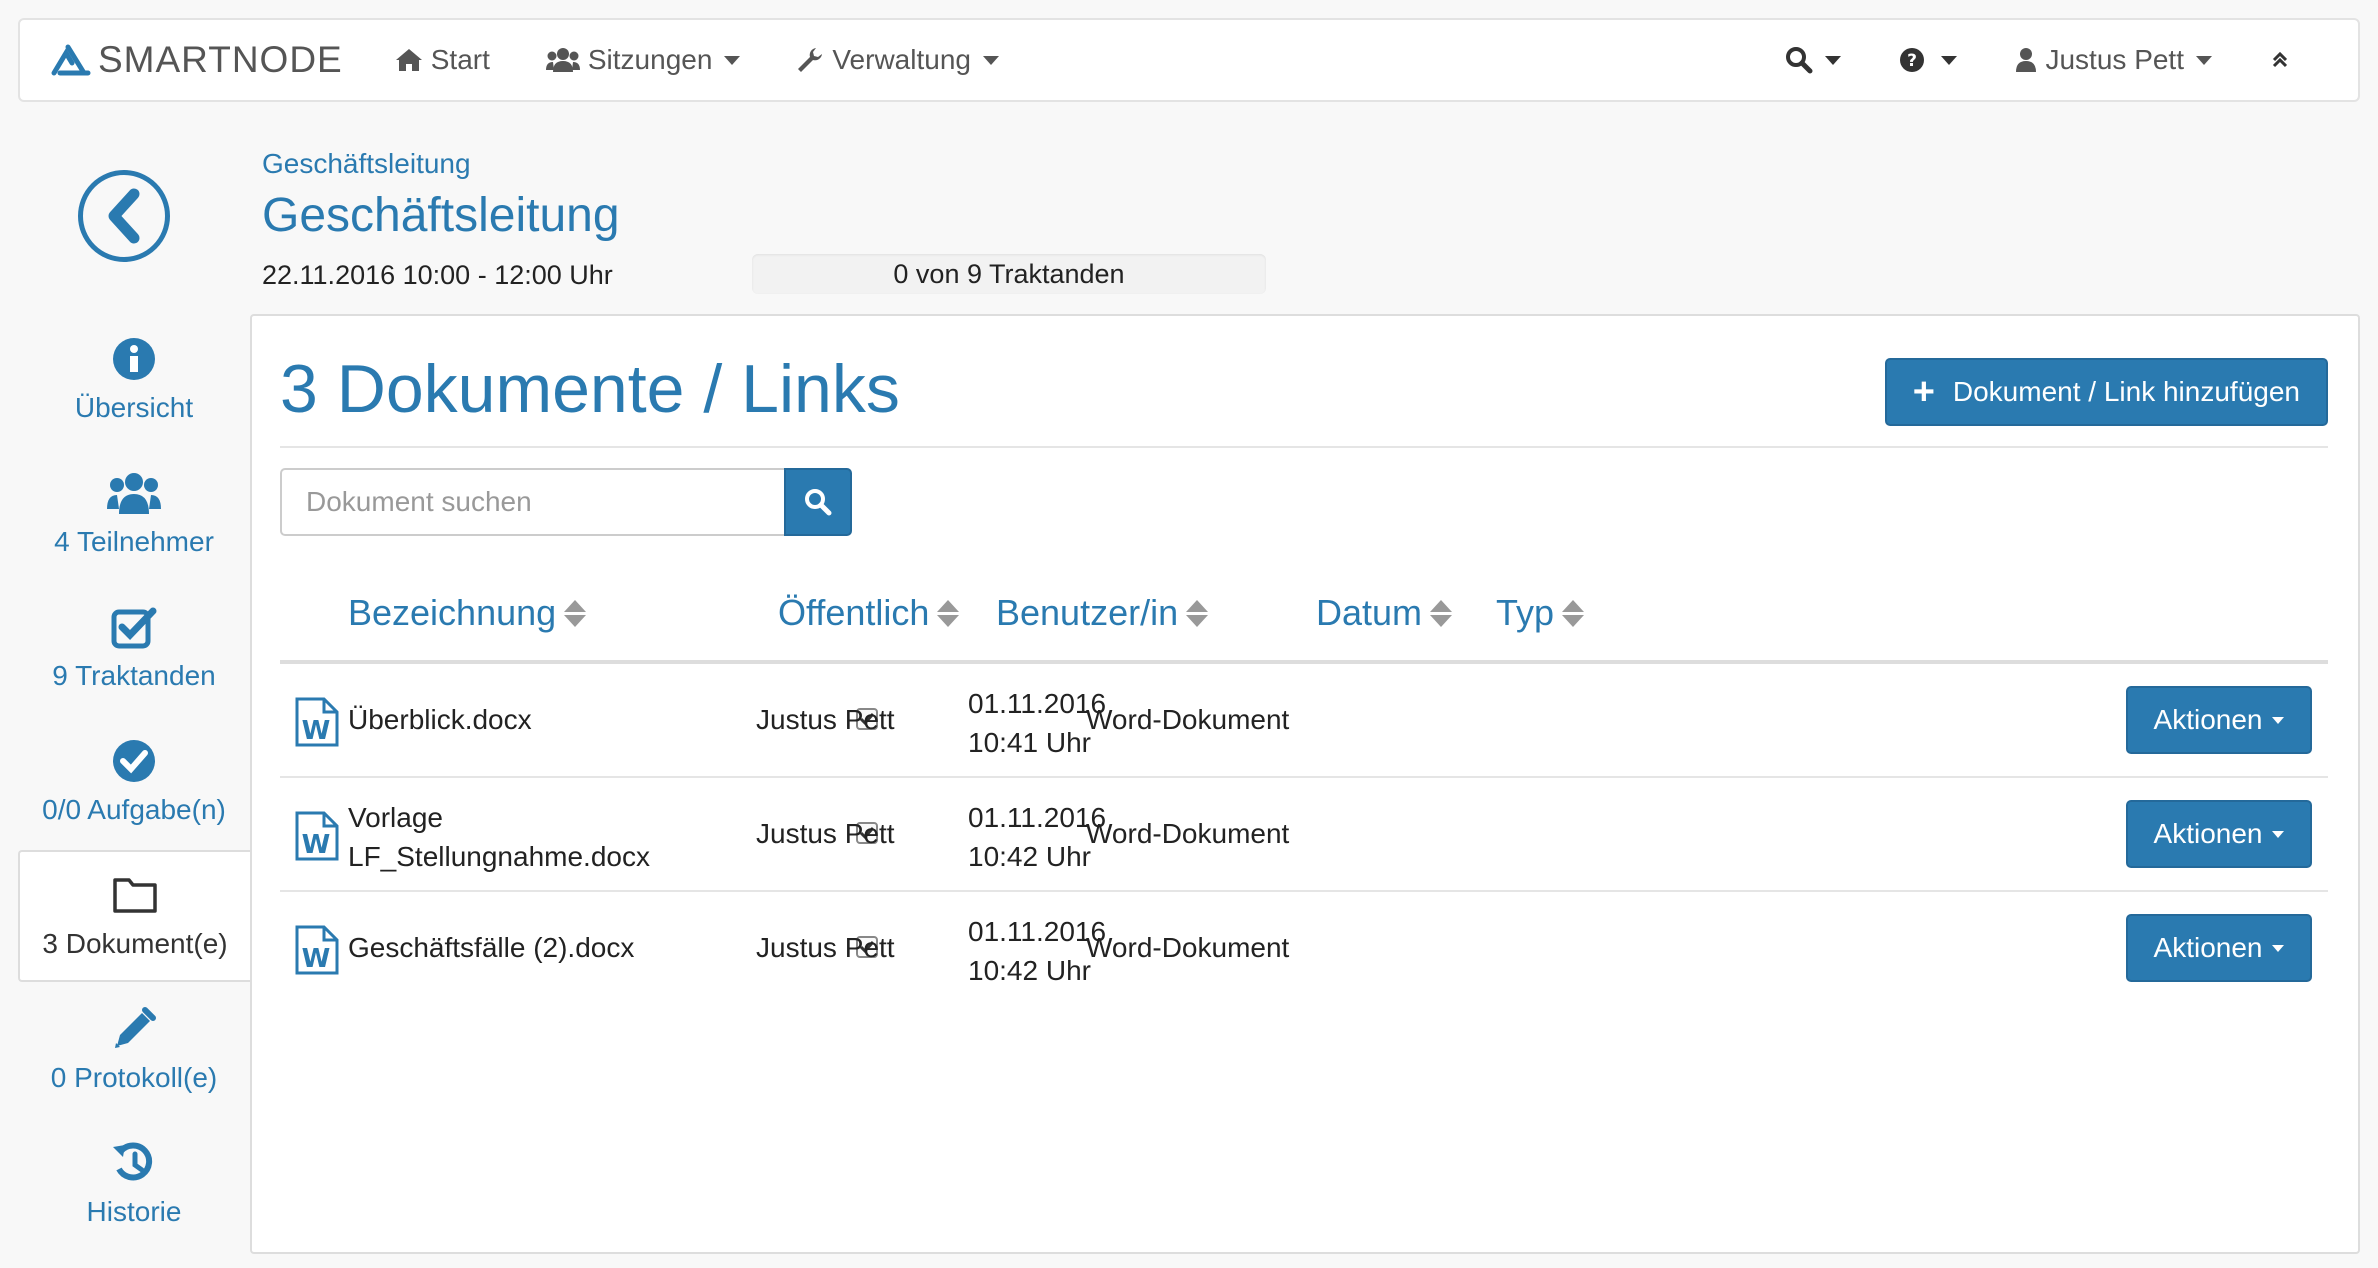  Describe the element at coordinates (590, 389) in the screenshot. I see `documents-title: 3 Dokumente / Links` at that location.